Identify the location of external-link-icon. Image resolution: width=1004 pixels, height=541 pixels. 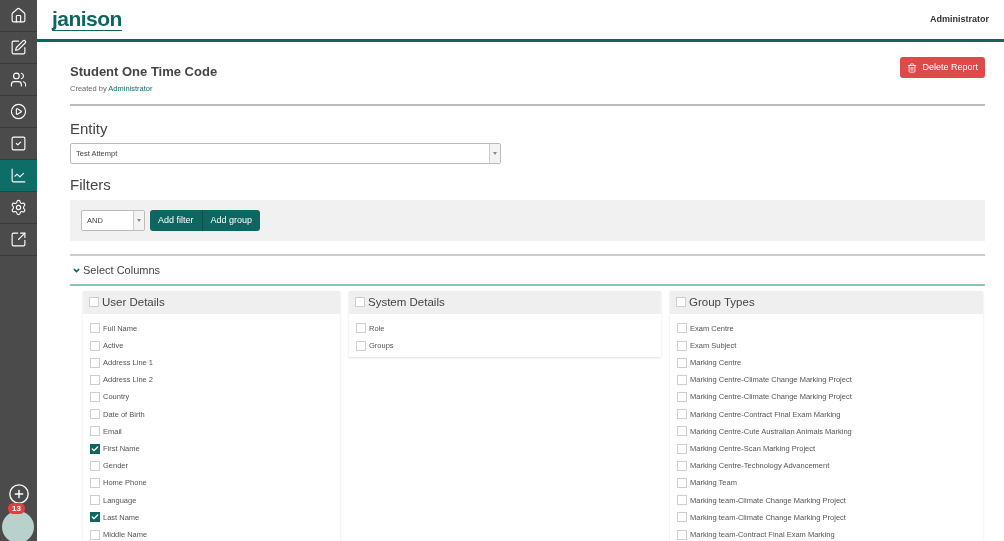
(18, 239).